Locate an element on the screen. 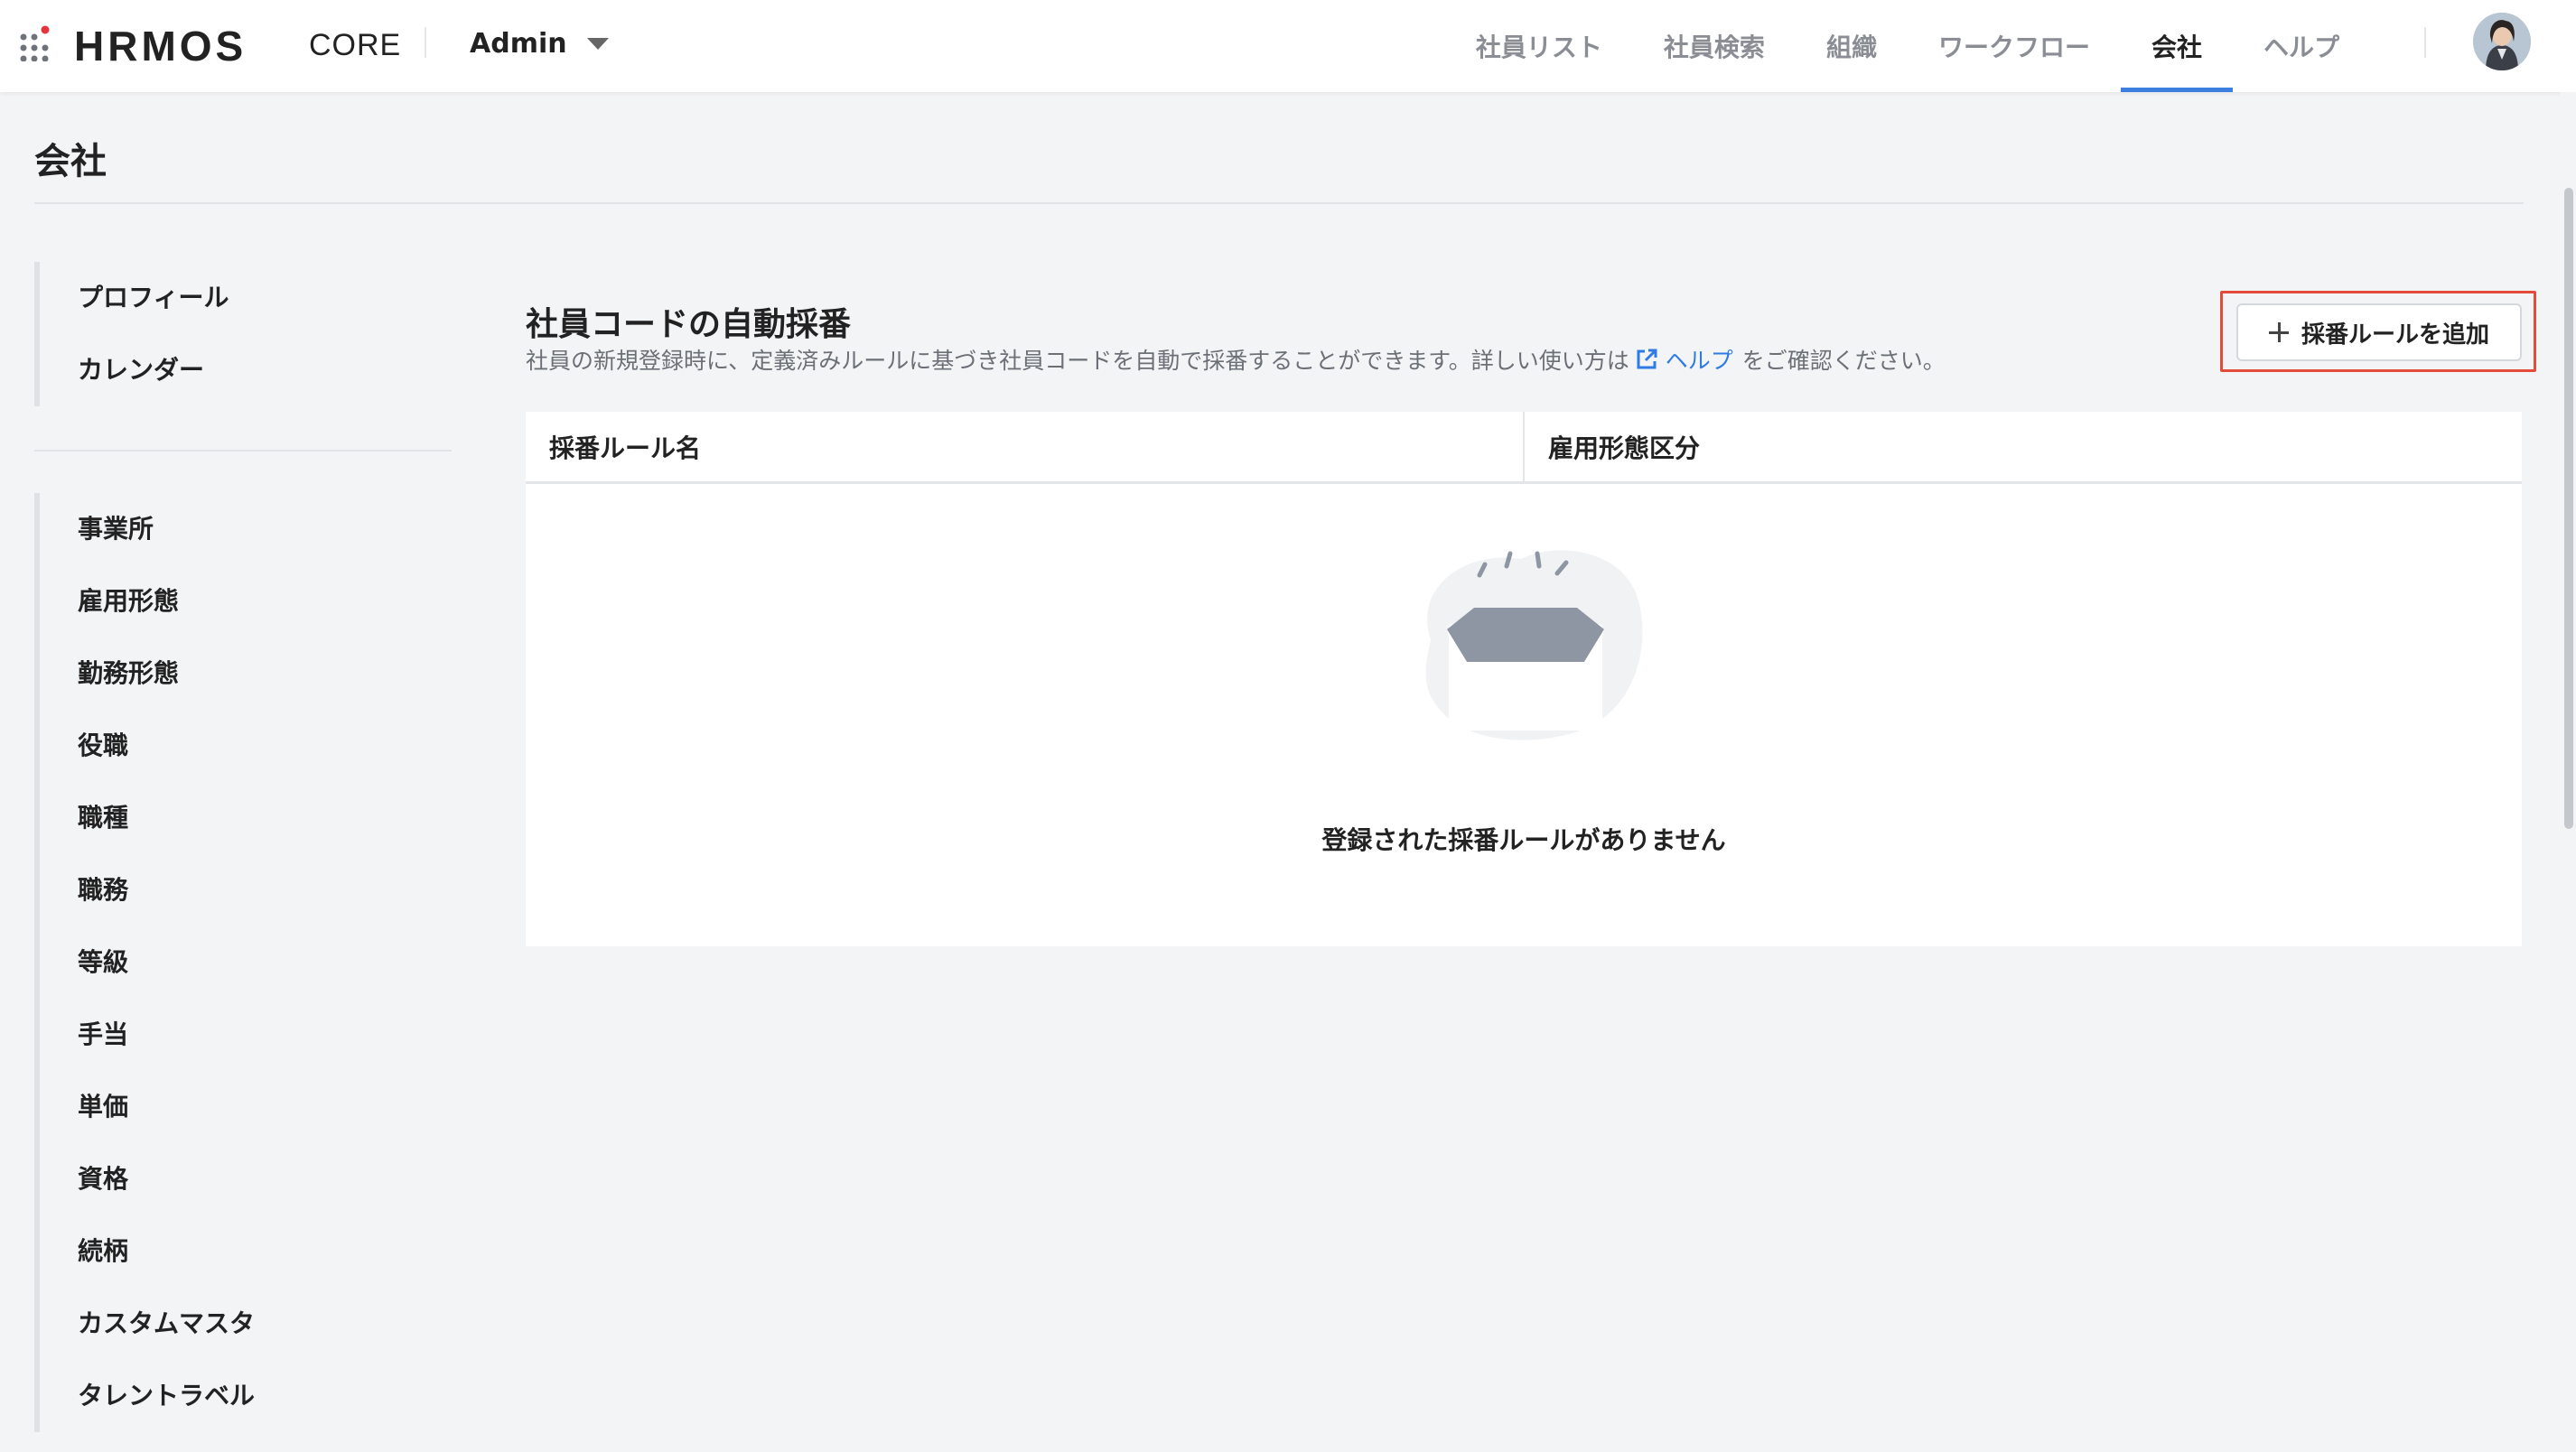 The height and width of the screenshot is (1452, 2576). nav-workflow: ワークフロー is located at coordinates (2014, 46).